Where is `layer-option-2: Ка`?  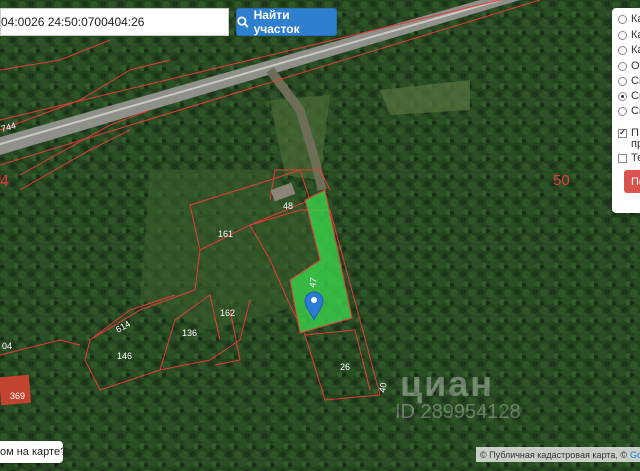
layer-option-2: Ка is located at coordinates (629, 35).